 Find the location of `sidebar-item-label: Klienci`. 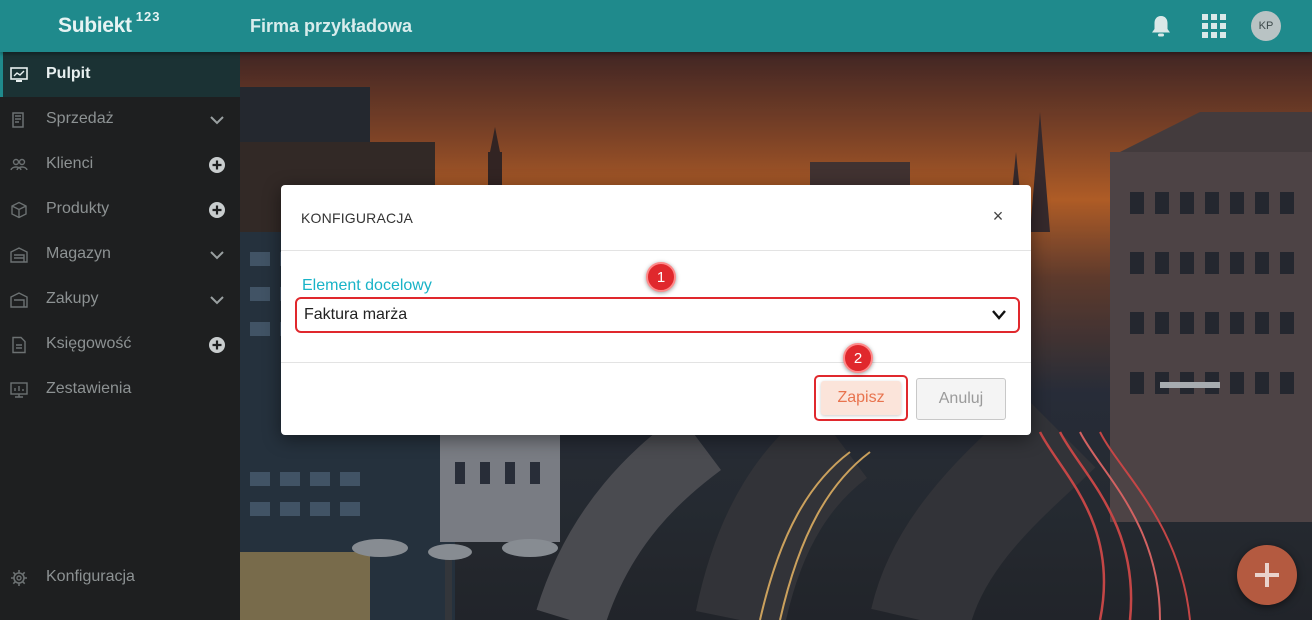

sidebar-item-label: Klienci is located at coordinates (70, 163).